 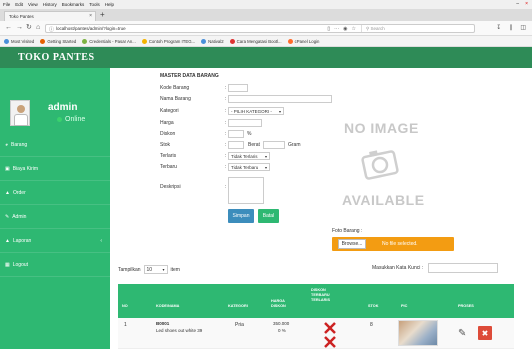 What do you see at coordinates (249, 167) in the screenshot?
I see `terbaru-select: Tidak Terbaru ▾` at bounding box center [249, 167].